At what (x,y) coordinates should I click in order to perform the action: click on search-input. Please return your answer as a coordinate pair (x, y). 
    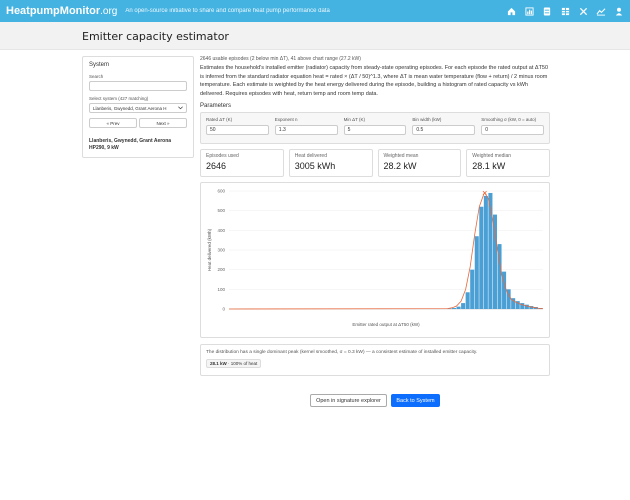
    Looking at the image, I should click on (138, 86).